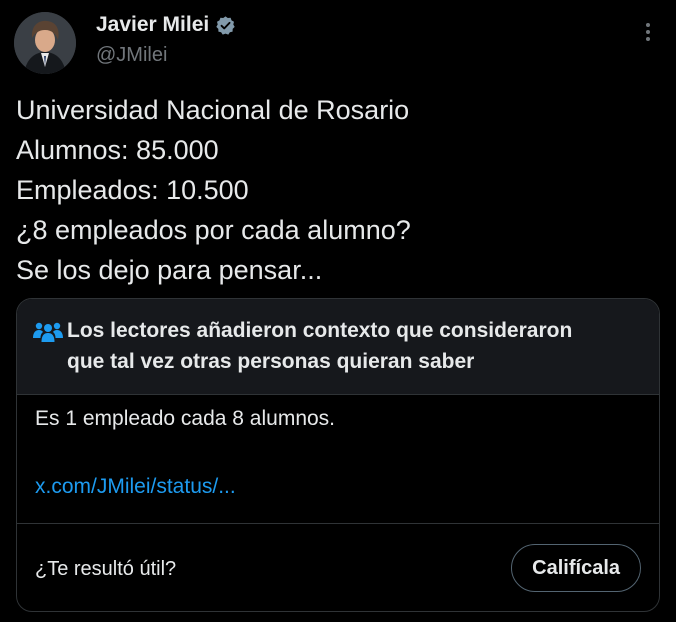  Describe the element at coordinates (271, 361) in the screenshot. I see `community-note-title-line: que tal vez otras personas quieran saber` at that location.